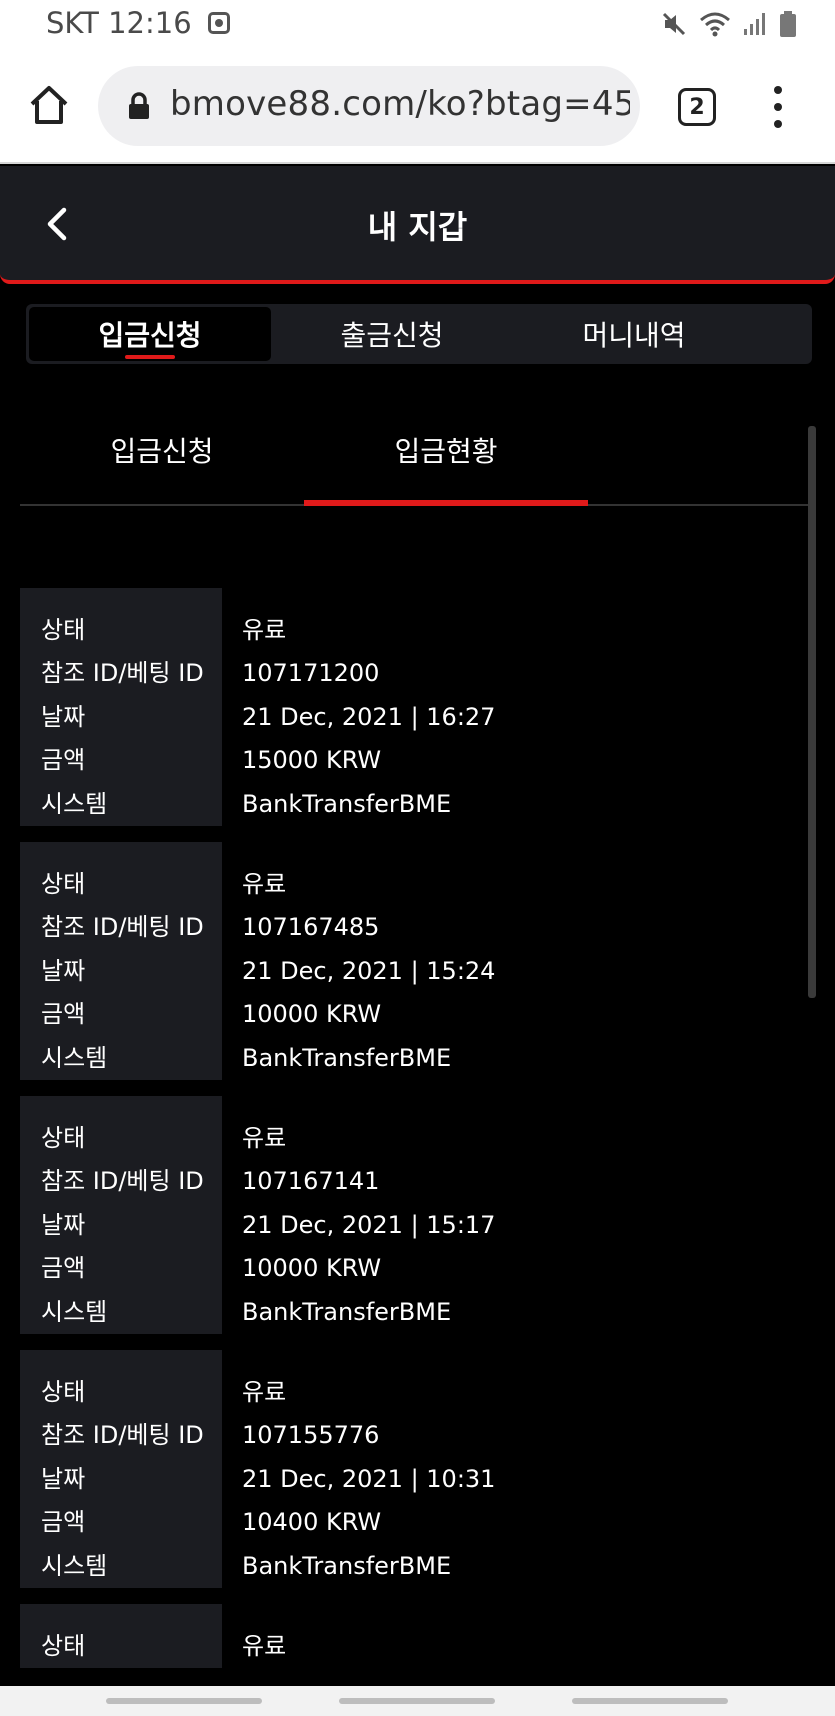 The width and height of the screenshot is (835, 1716). Describe the element at coordinates (650, 1701) in the screenshot. I see `nav-back` at that location.